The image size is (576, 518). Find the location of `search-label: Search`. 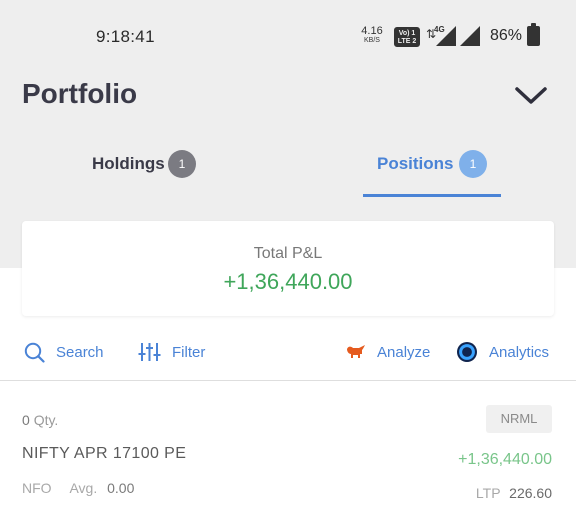

search-label: Search is located at coordinates (80, 352).